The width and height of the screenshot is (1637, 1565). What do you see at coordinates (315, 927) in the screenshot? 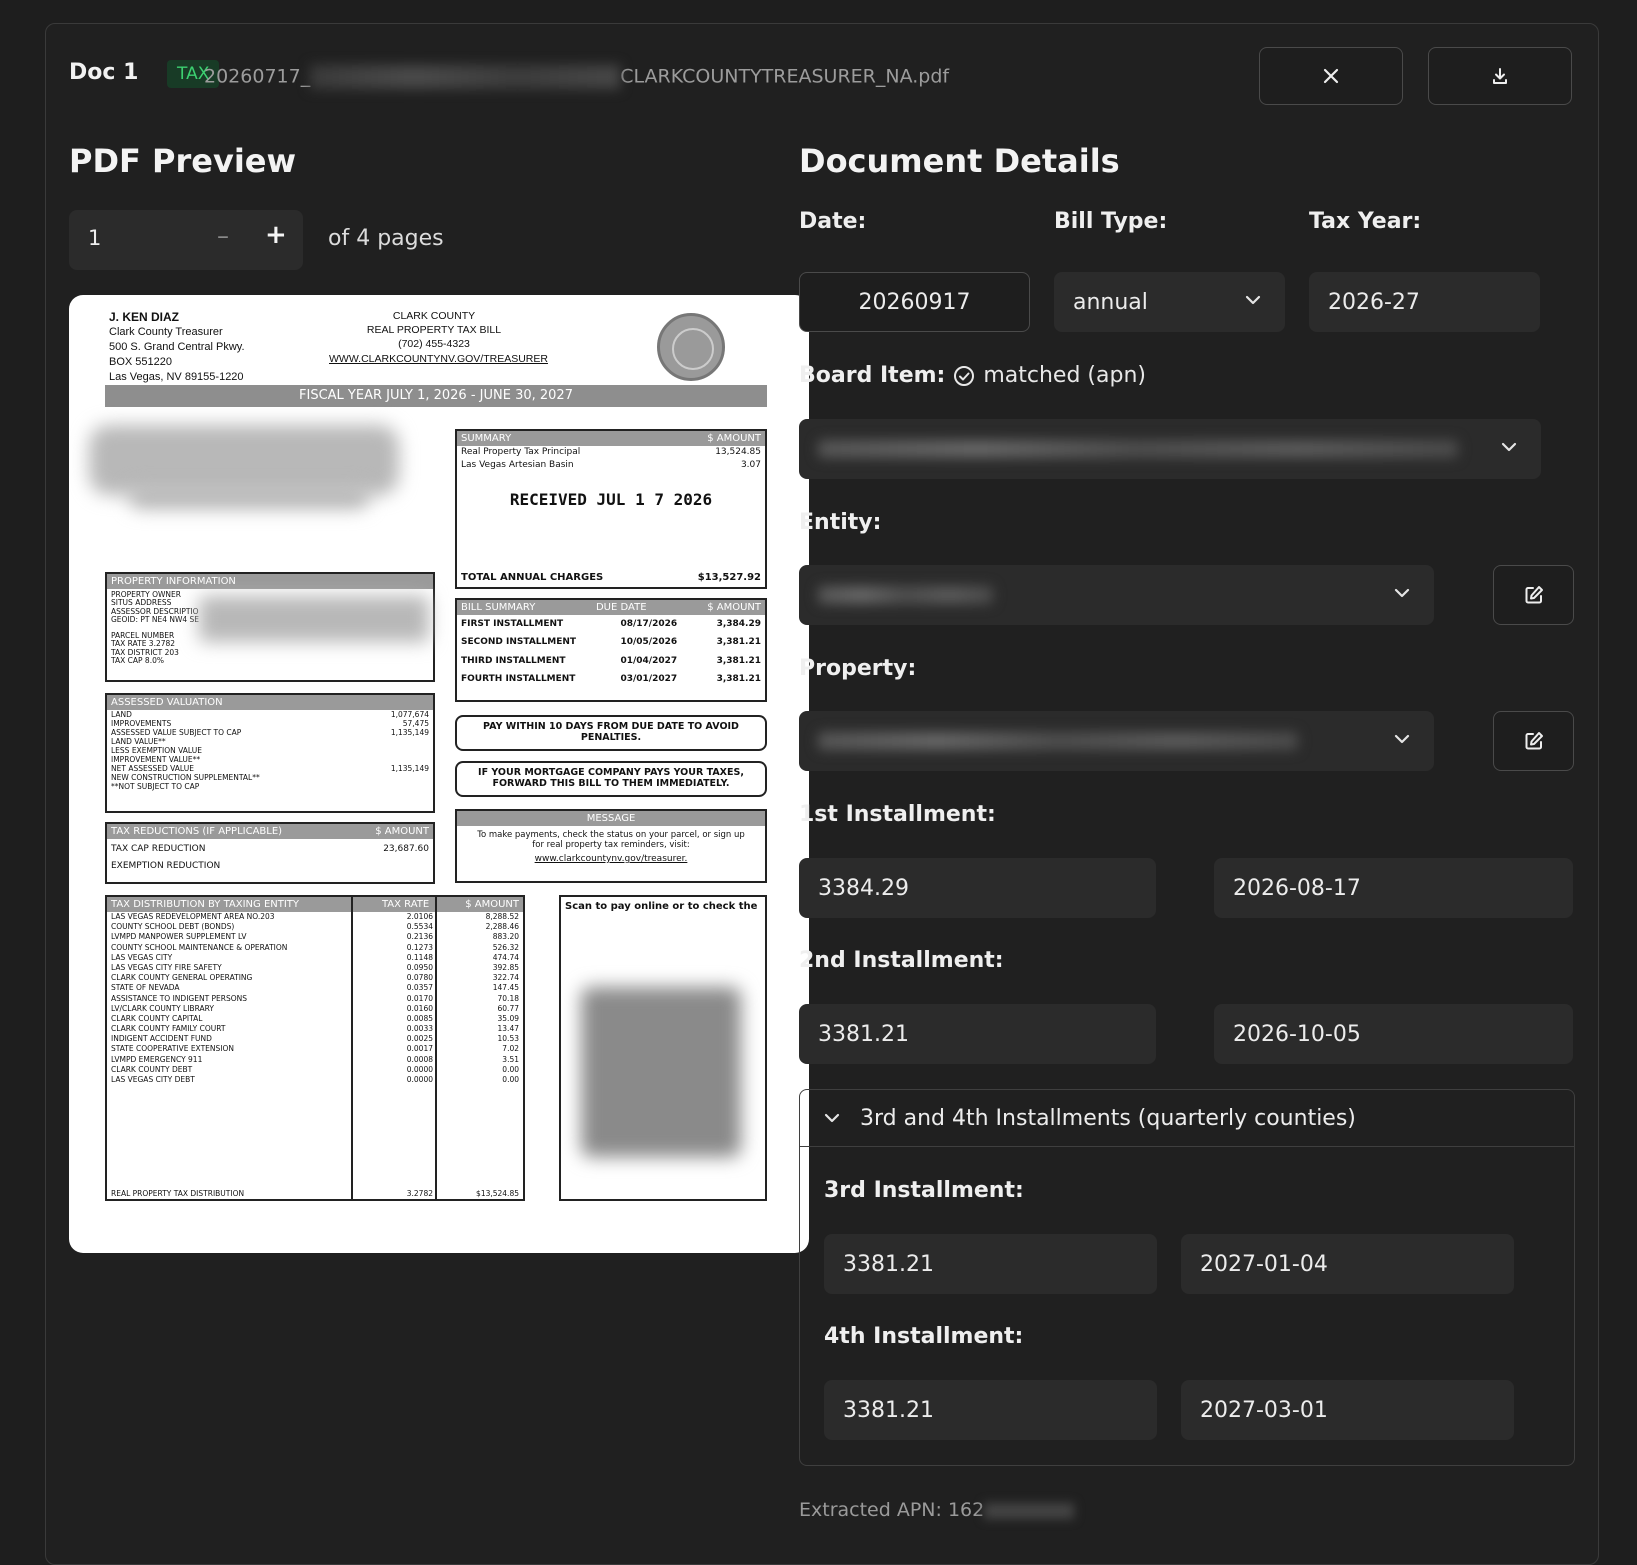
I see `distribution-row: COUNTY SCHOOL DEBT (BONDS) 0.5534 2,288.46` at bounding box center [315, 927].